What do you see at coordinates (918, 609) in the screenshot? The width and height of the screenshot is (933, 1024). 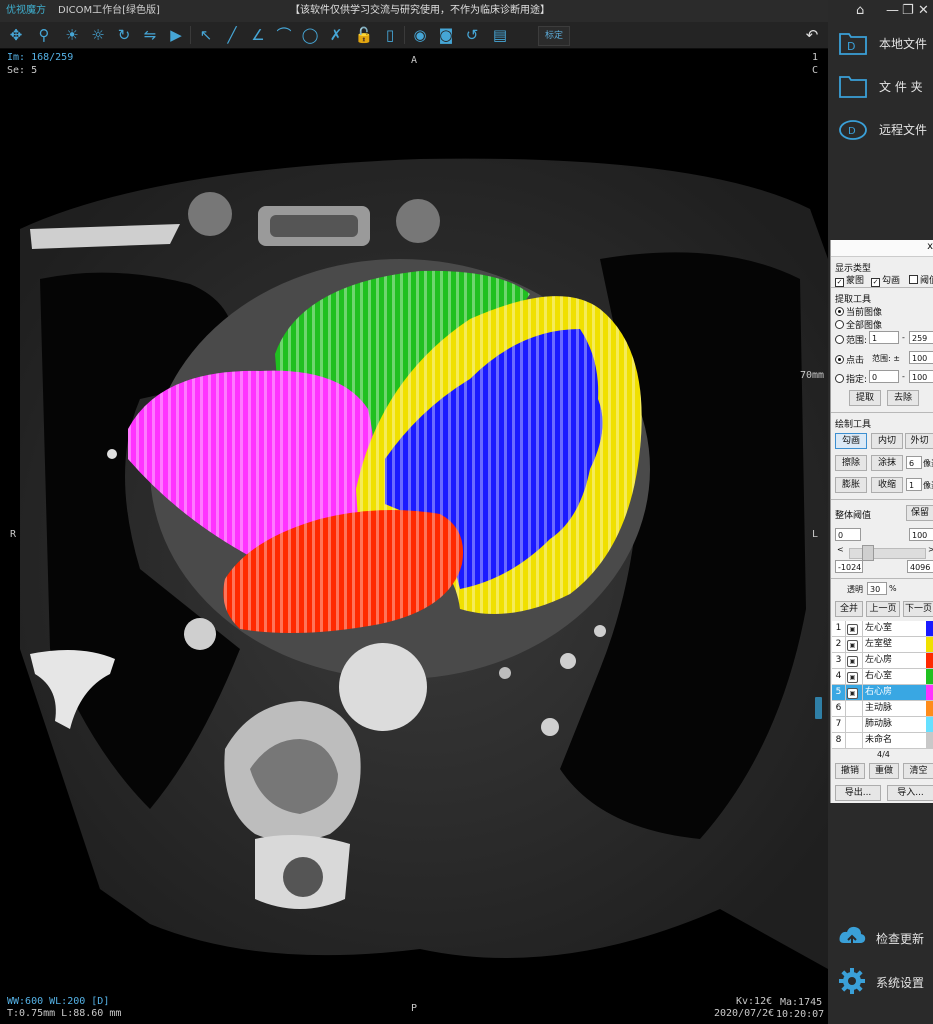 I see `next-page-button: 下一页` at bounding box center [918, 609].